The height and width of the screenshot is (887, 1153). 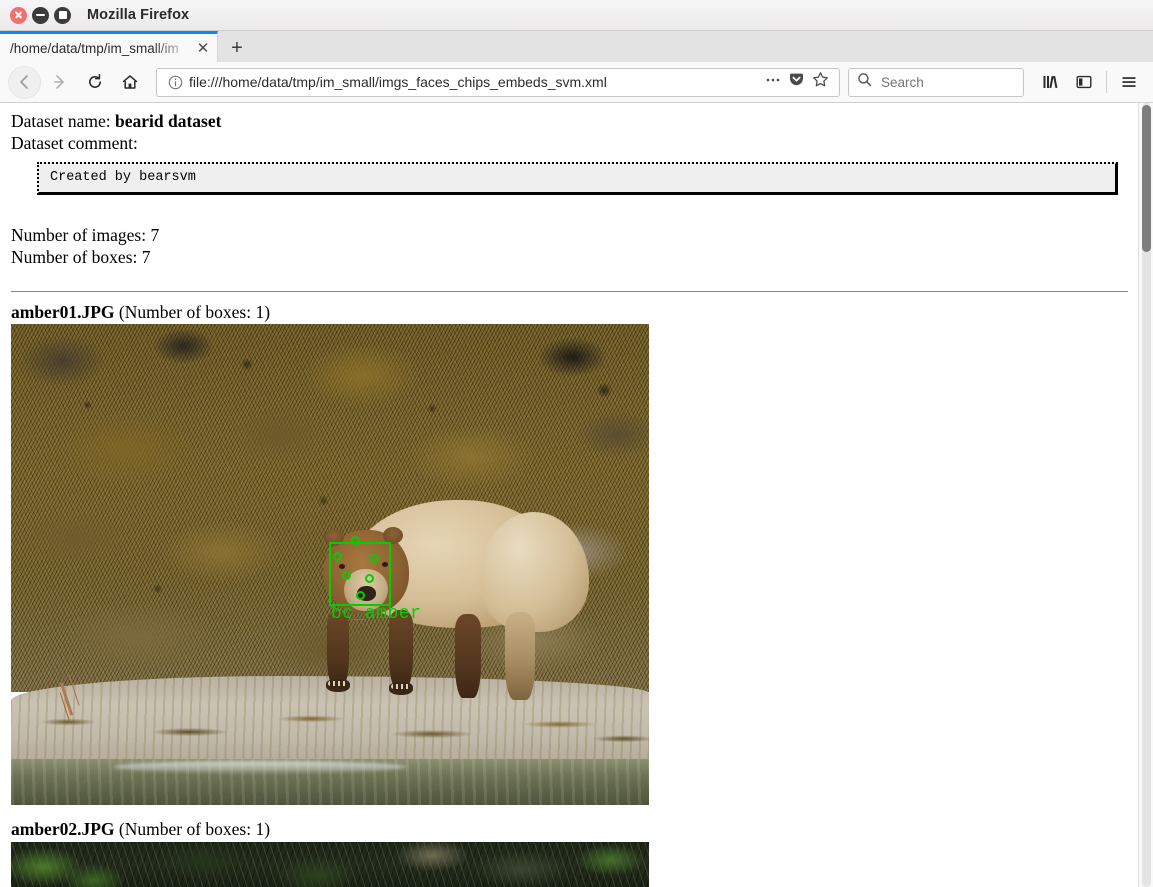 I want to click on info-circle-icon, so click(x=175, y=82).